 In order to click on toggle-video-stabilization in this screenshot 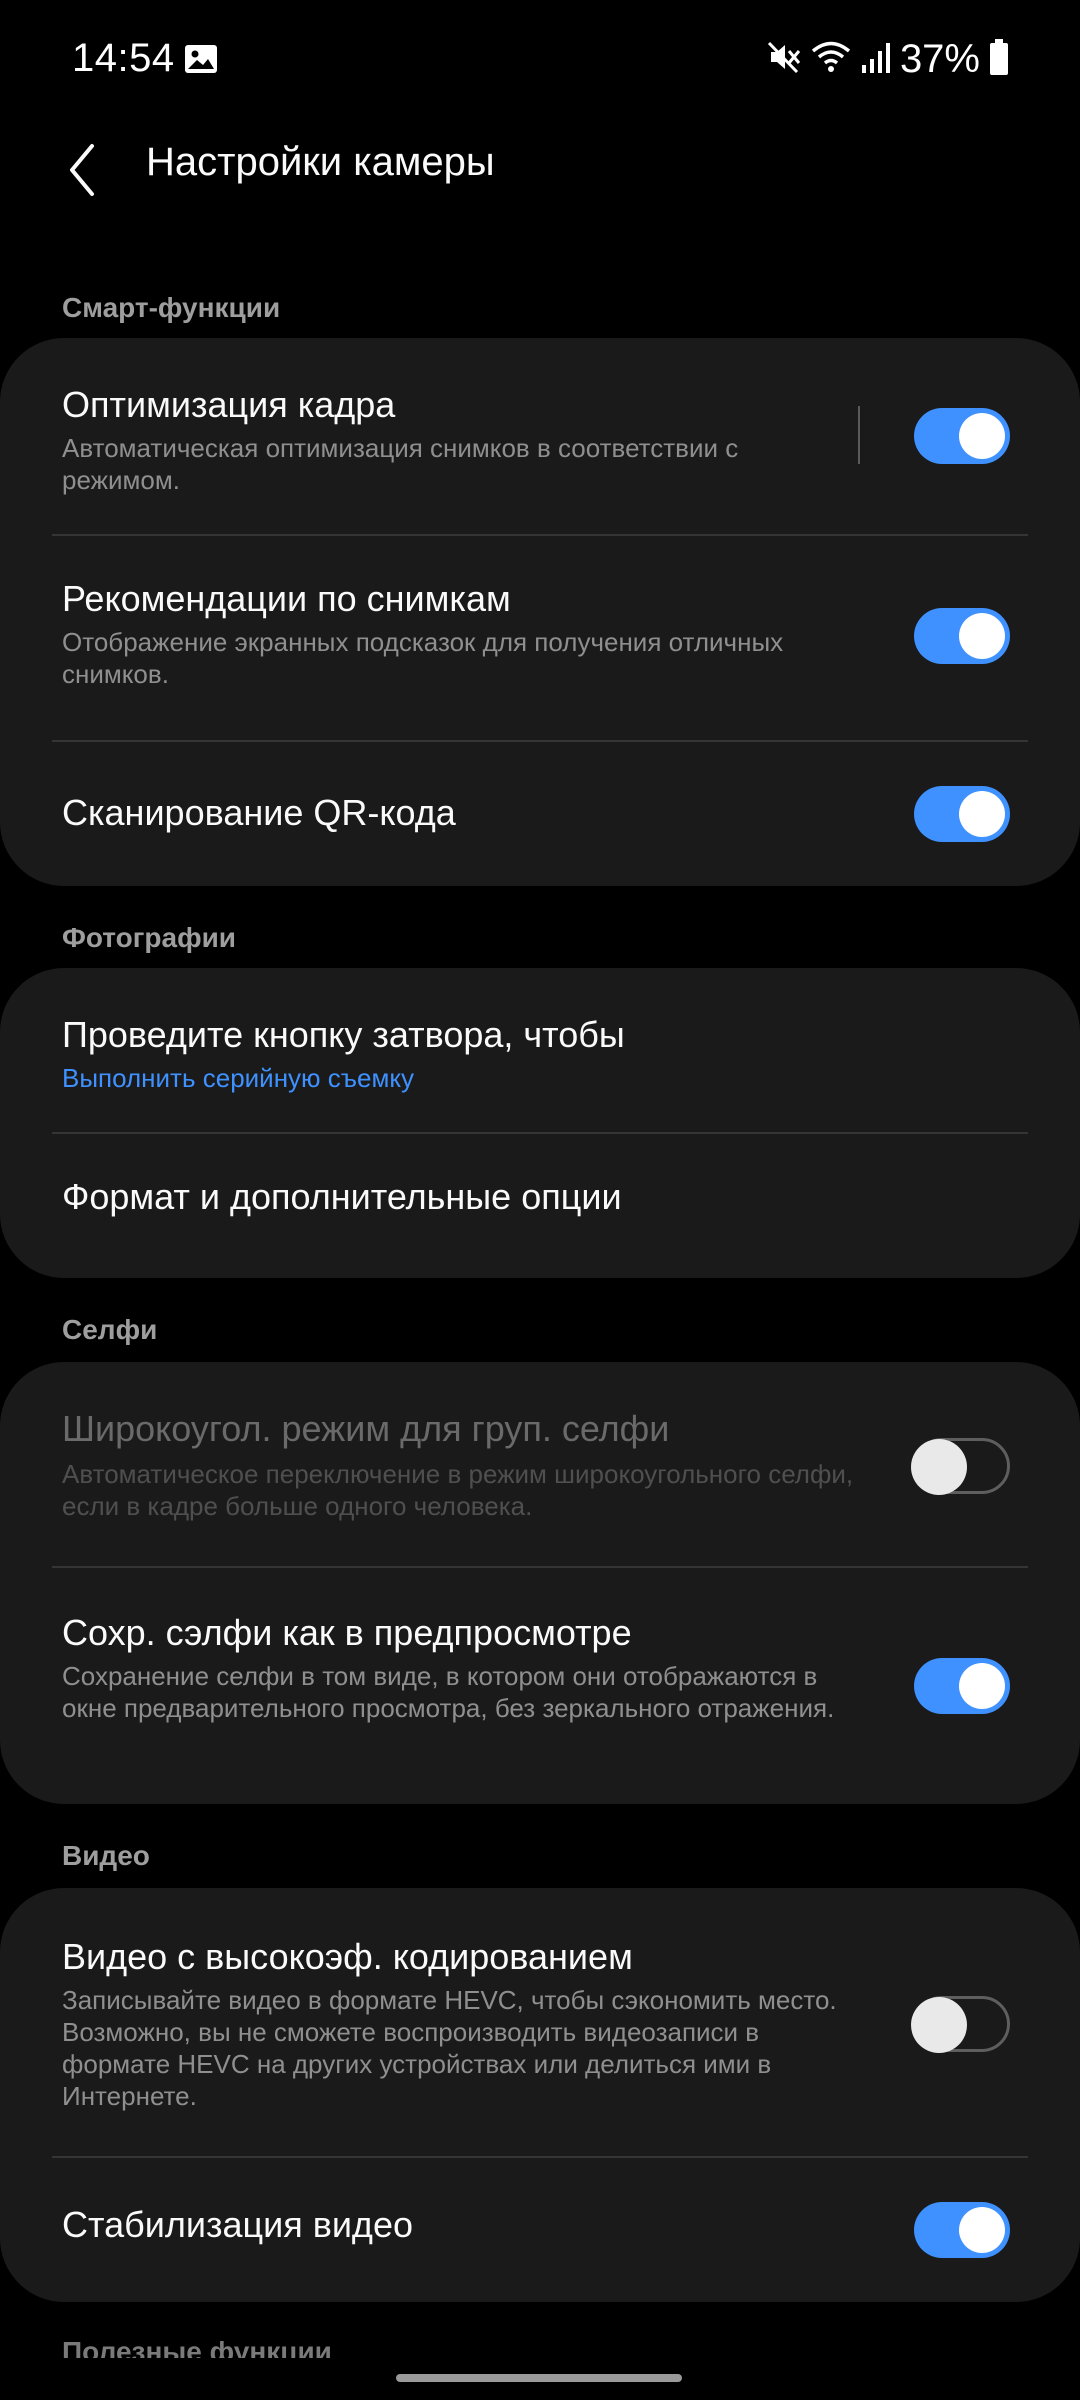, I will do `click(962, 2230)`.